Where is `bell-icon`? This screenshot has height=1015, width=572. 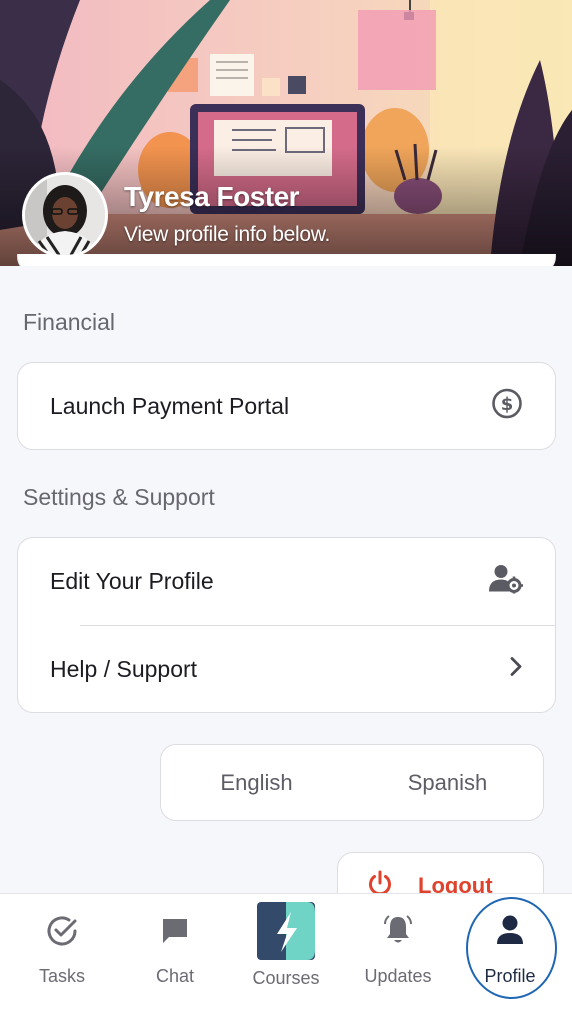 bell-icon is located at coordinates (398, 932).